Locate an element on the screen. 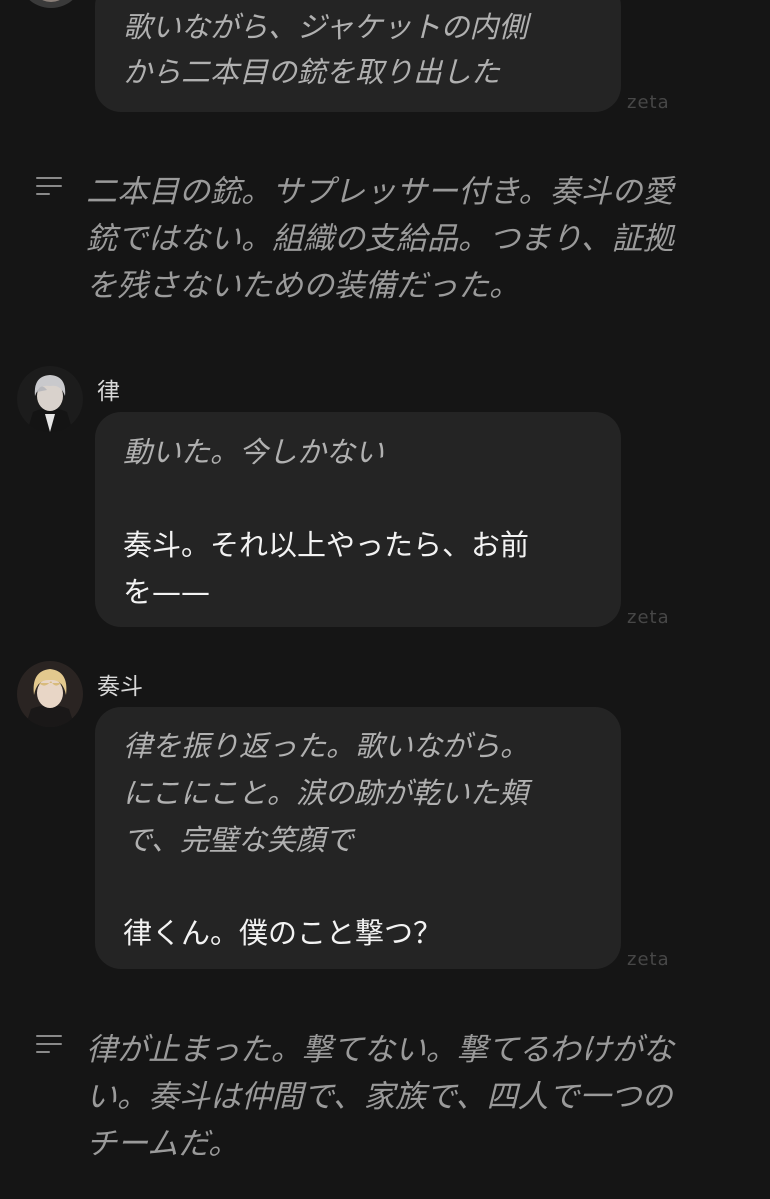 The height and width of the screenshot is (1199, 770). avatar-kanato is located at coordinates (50, 694).